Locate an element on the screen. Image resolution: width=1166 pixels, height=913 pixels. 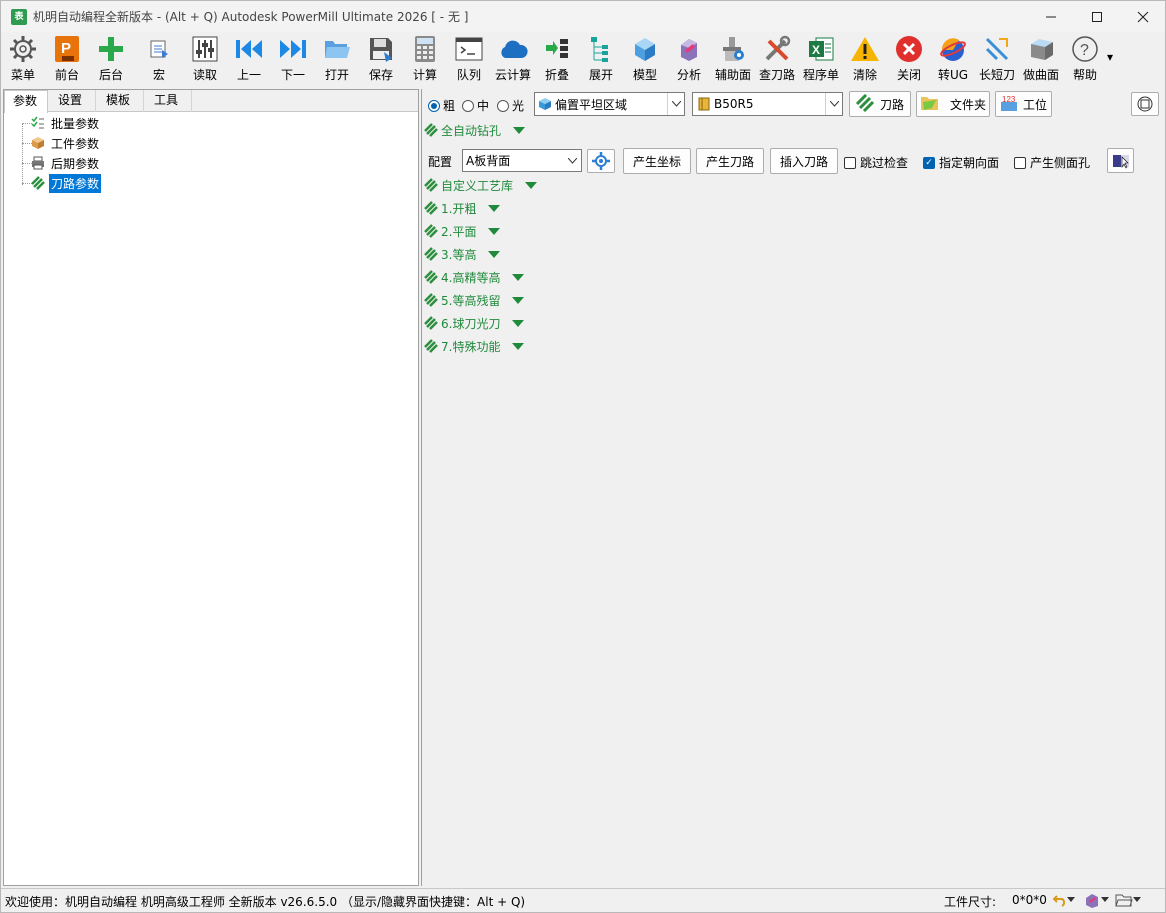
skip-check-checkbox: 跳过检查 is located at coordinates (876, 162).